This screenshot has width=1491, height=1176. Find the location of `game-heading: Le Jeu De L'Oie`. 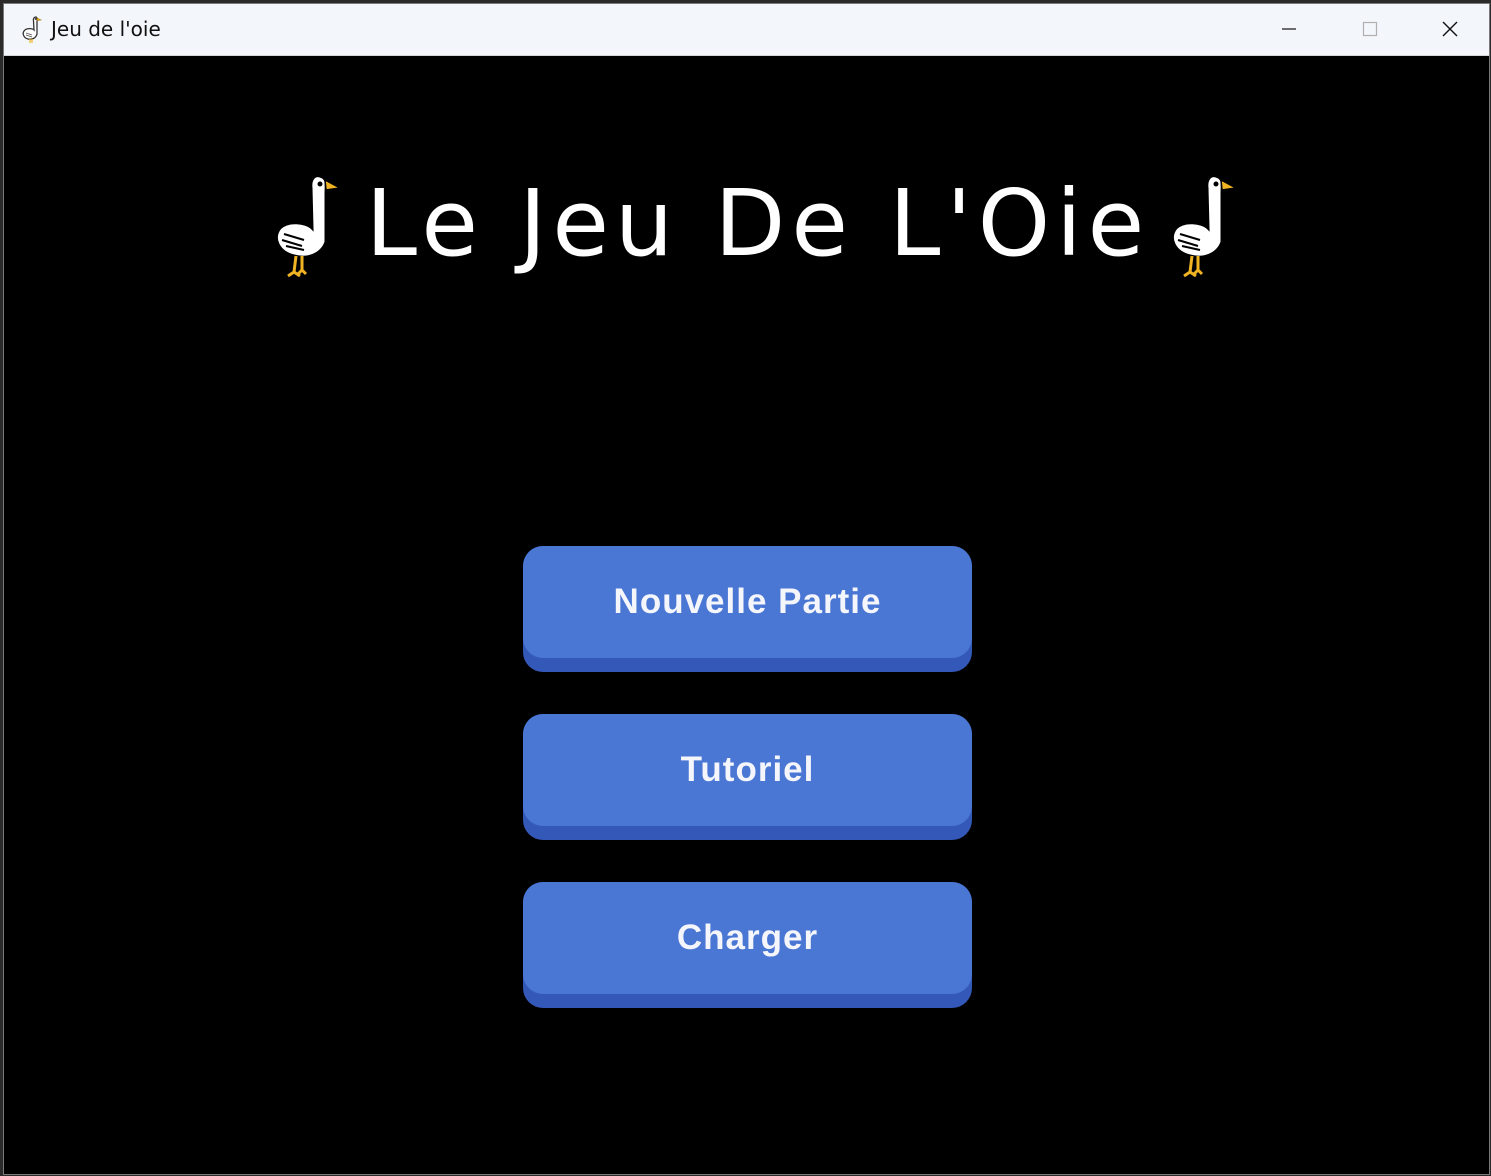

game-heading: Le Jeu De L'Oie is located at coordinates (760, 228).